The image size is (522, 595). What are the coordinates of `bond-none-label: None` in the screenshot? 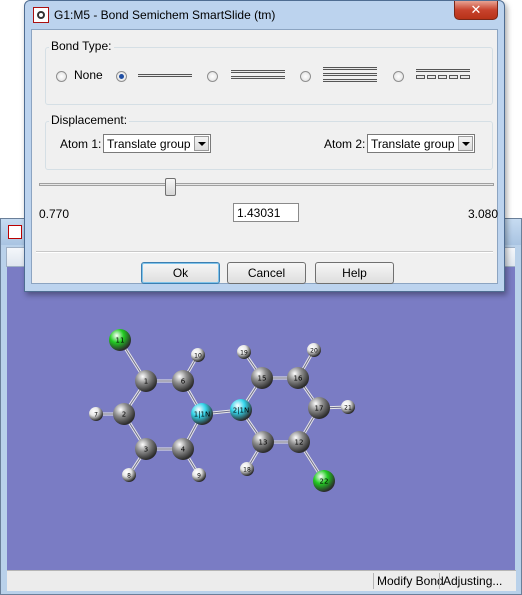 It's located at (88, 75).